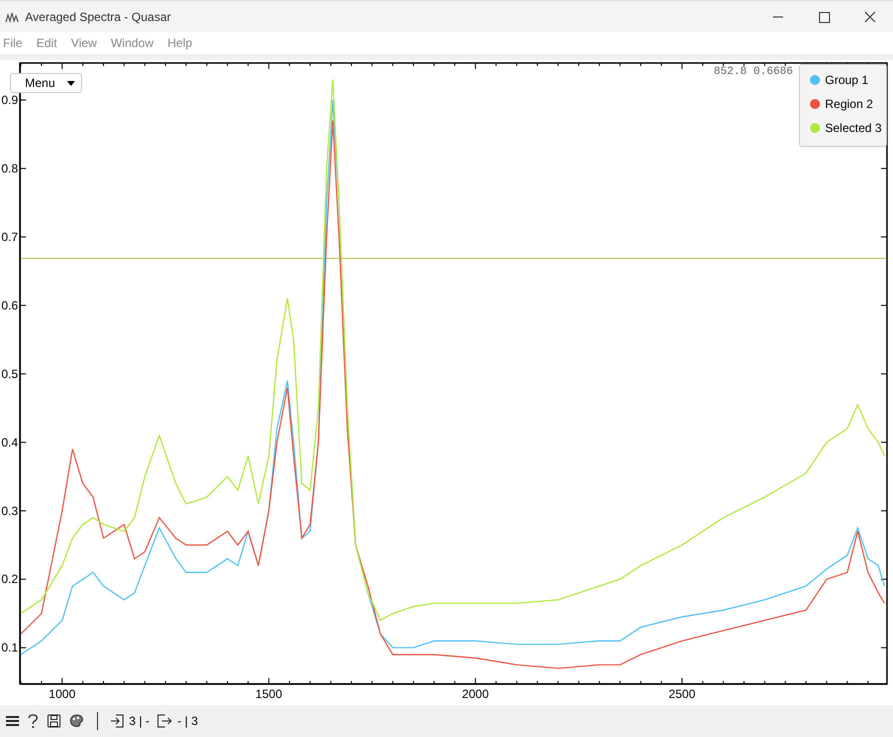 The height and width of the screenshot is (737, 893). I want to click on help-icon, so click(33, 721).